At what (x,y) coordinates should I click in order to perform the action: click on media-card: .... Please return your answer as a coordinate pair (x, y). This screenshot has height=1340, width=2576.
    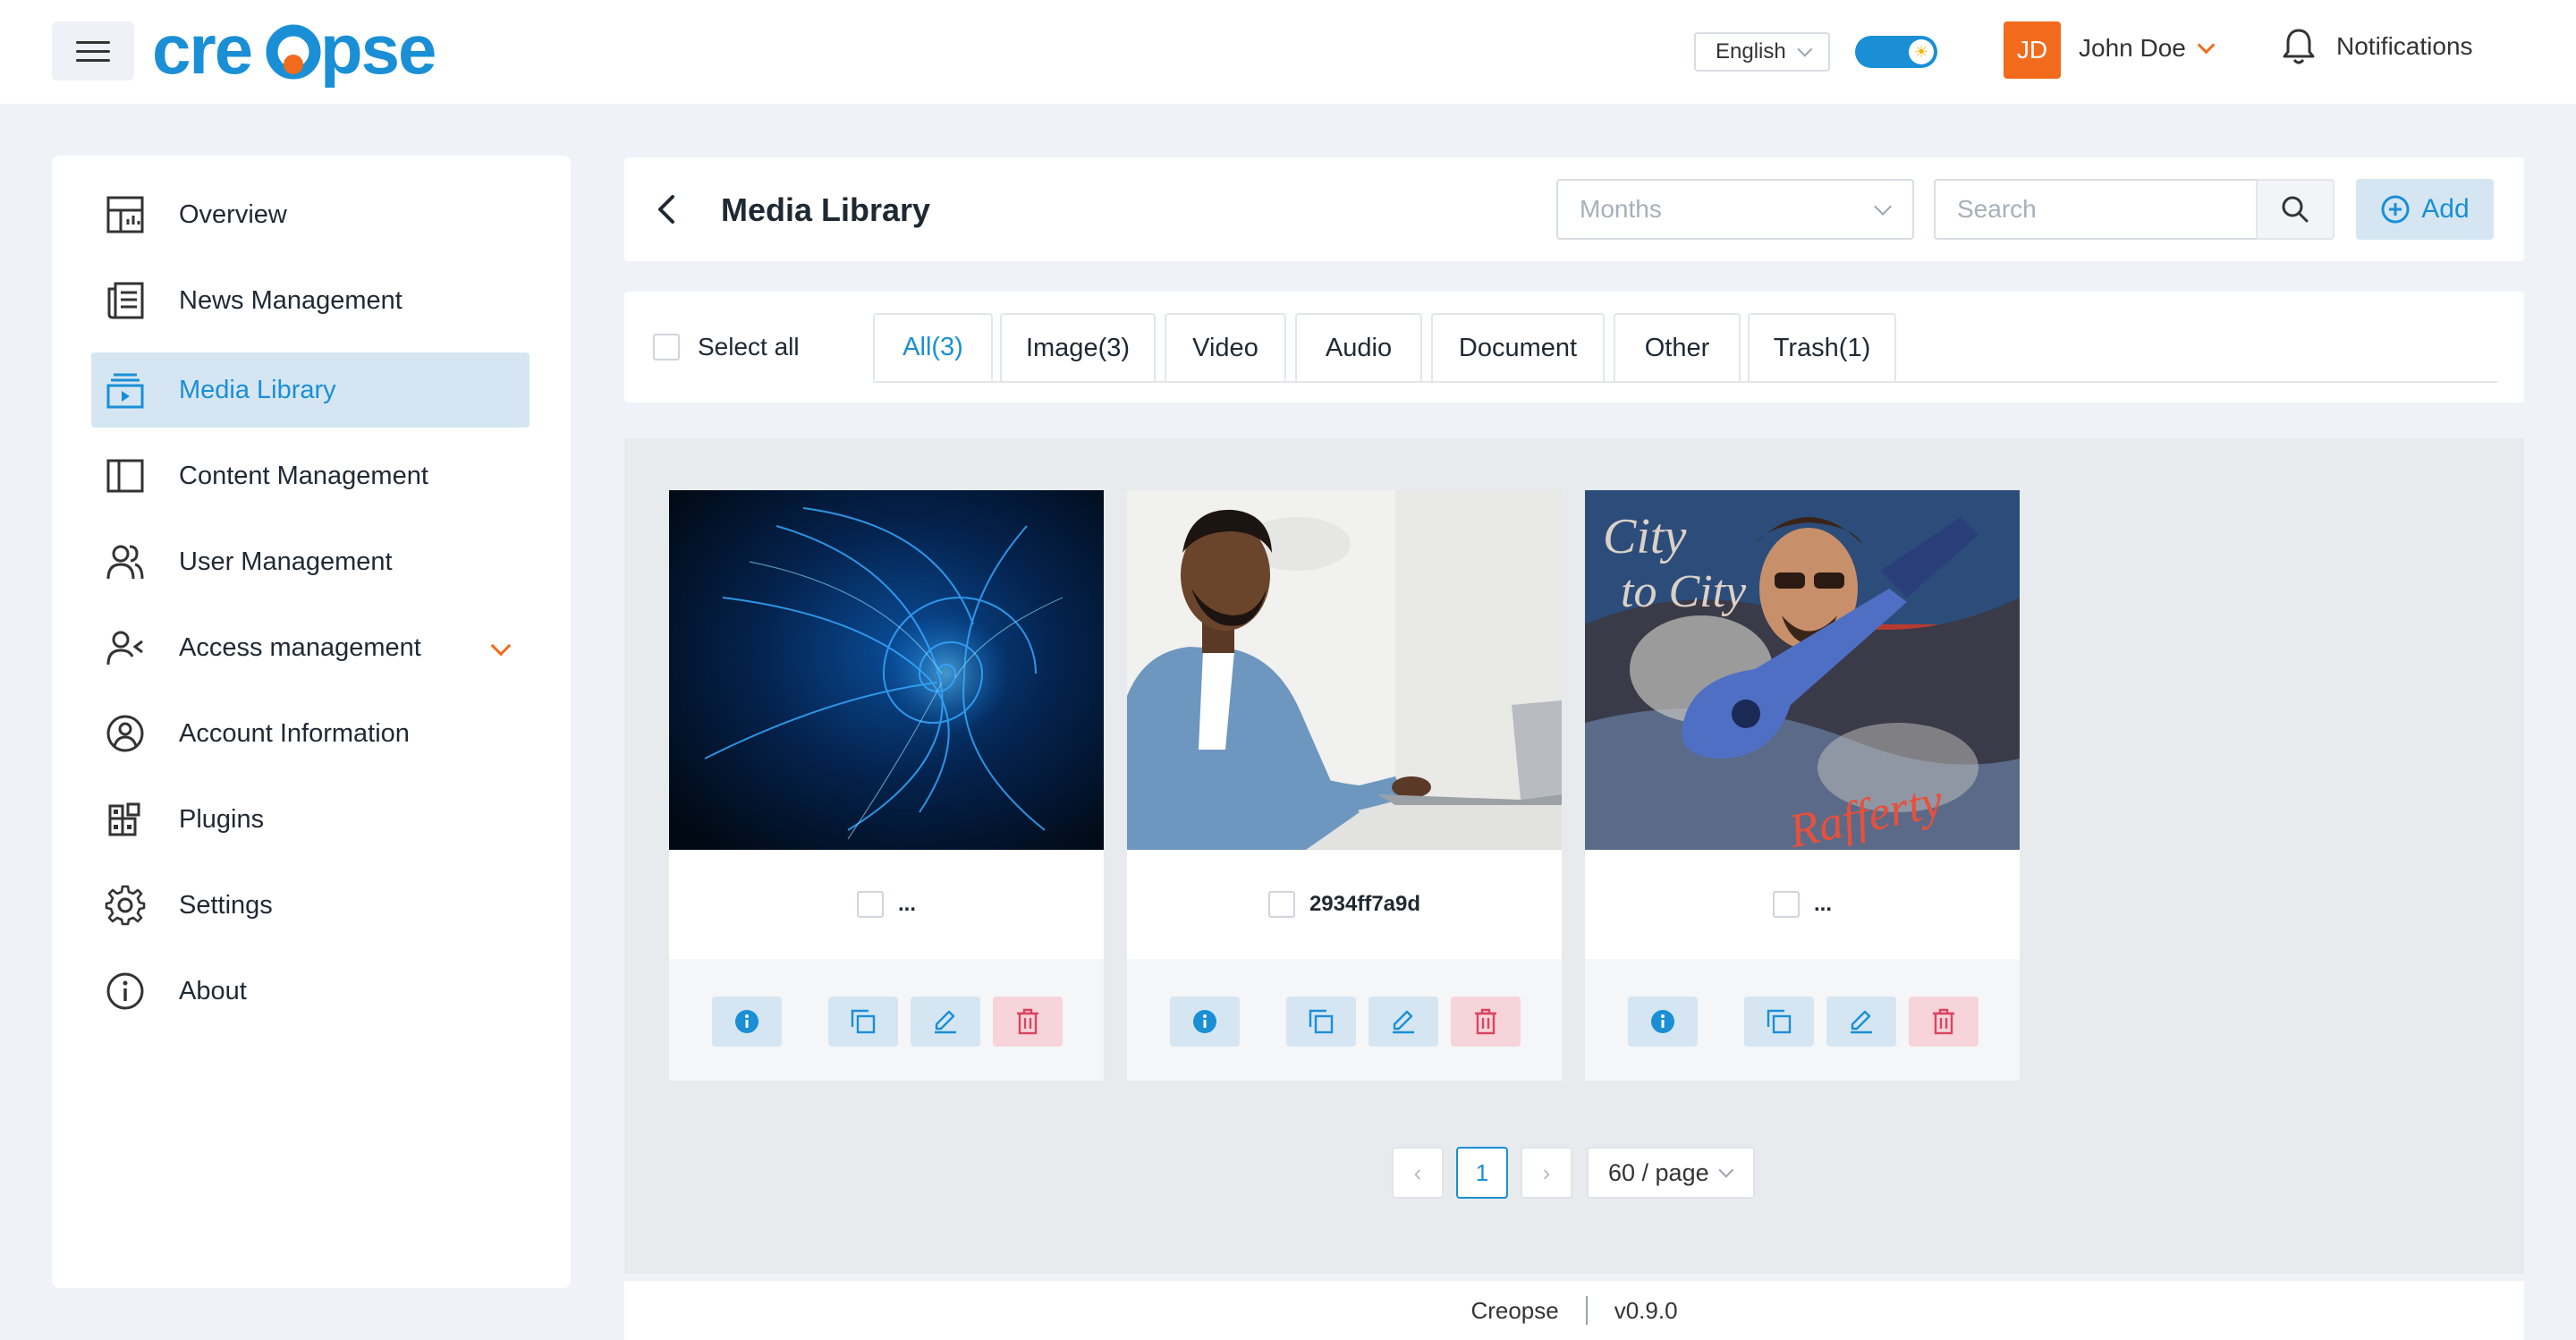
    Looking at the image, I should click on (886, 785).